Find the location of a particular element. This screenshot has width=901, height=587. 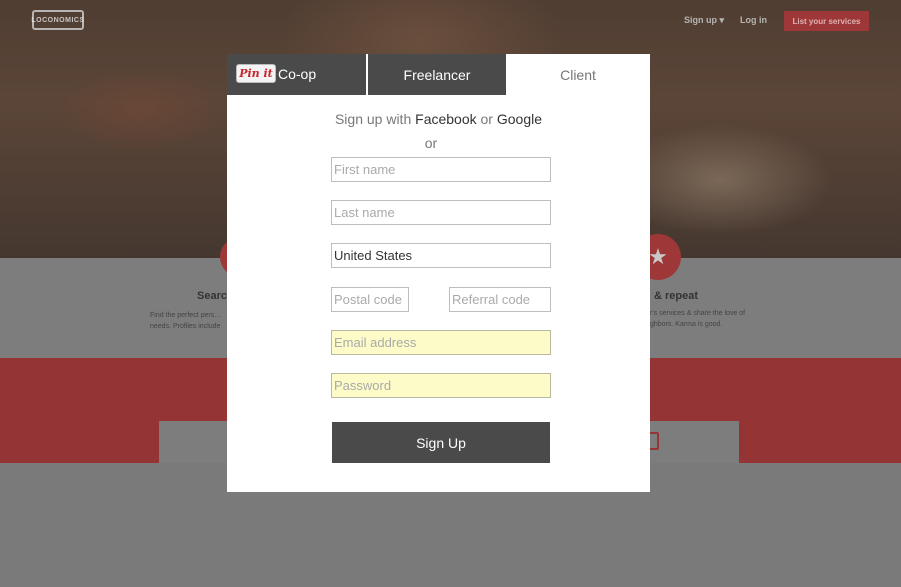

social-signup-line: Sign up with Facebook or Google is located at coordinates (438, 119).